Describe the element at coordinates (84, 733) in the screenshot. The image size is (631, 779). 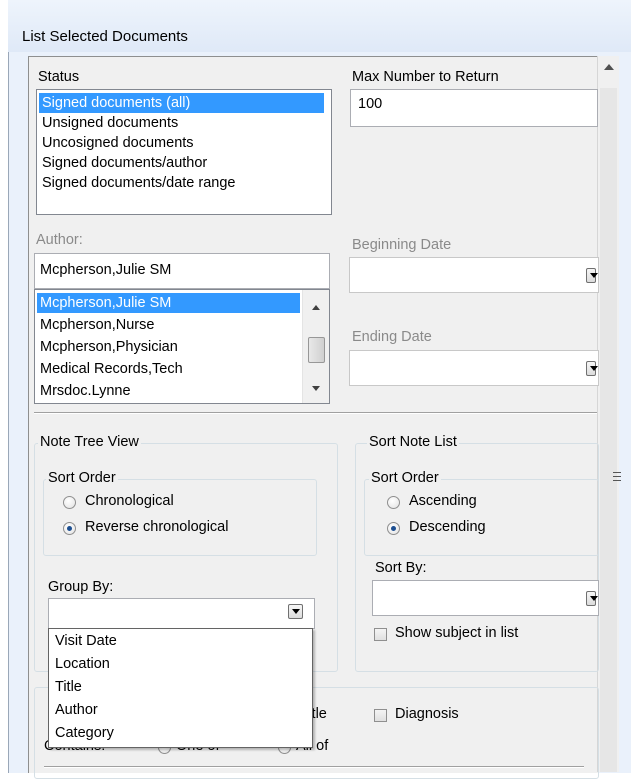
I see `group-by-option: Category` at that location.